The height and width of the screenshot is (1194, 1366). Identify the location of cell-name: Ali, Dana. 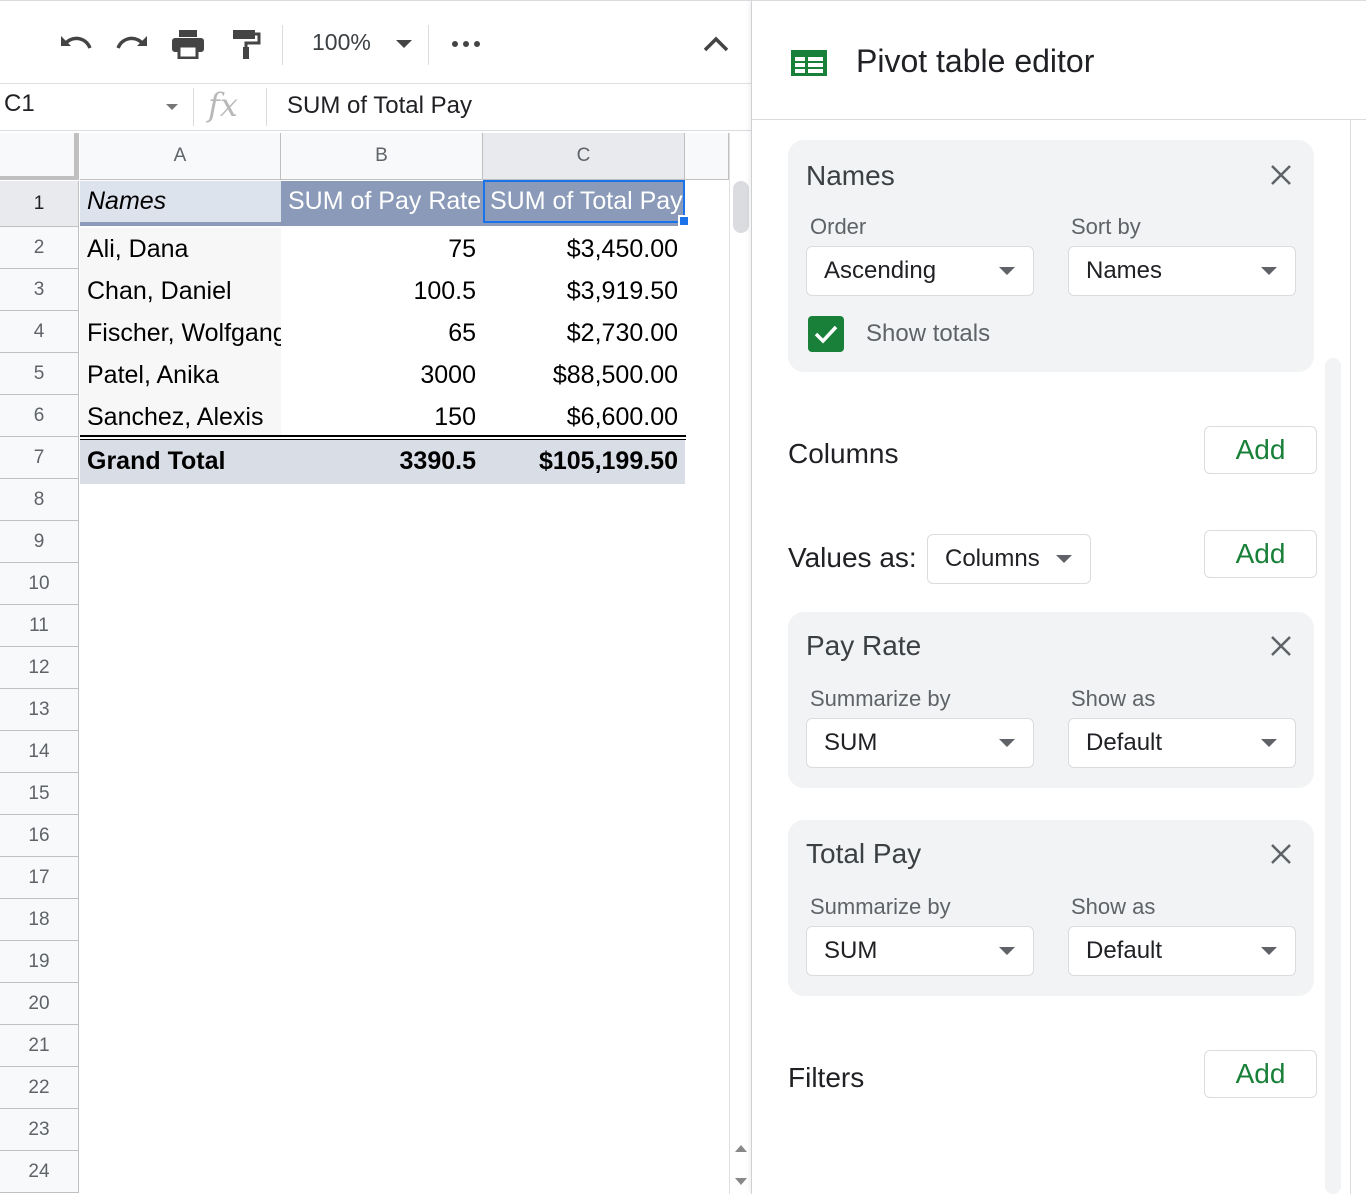
(180, 249).